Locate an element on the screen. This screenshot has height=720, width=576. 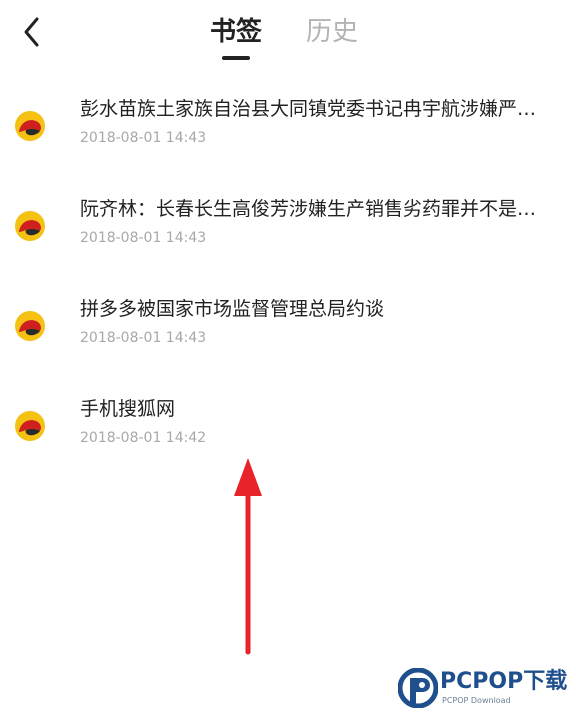
watermark-title: PCPOP下载 is located at coordinates (504, 681).